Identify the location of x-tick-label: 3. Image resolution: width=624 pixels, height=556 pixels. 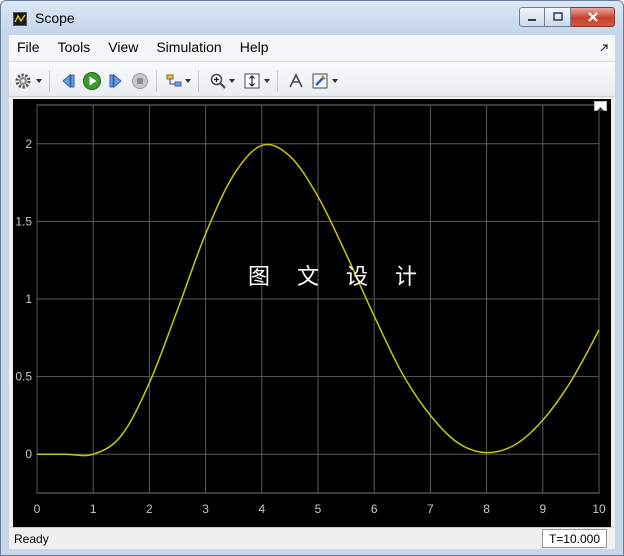
(205, 509).